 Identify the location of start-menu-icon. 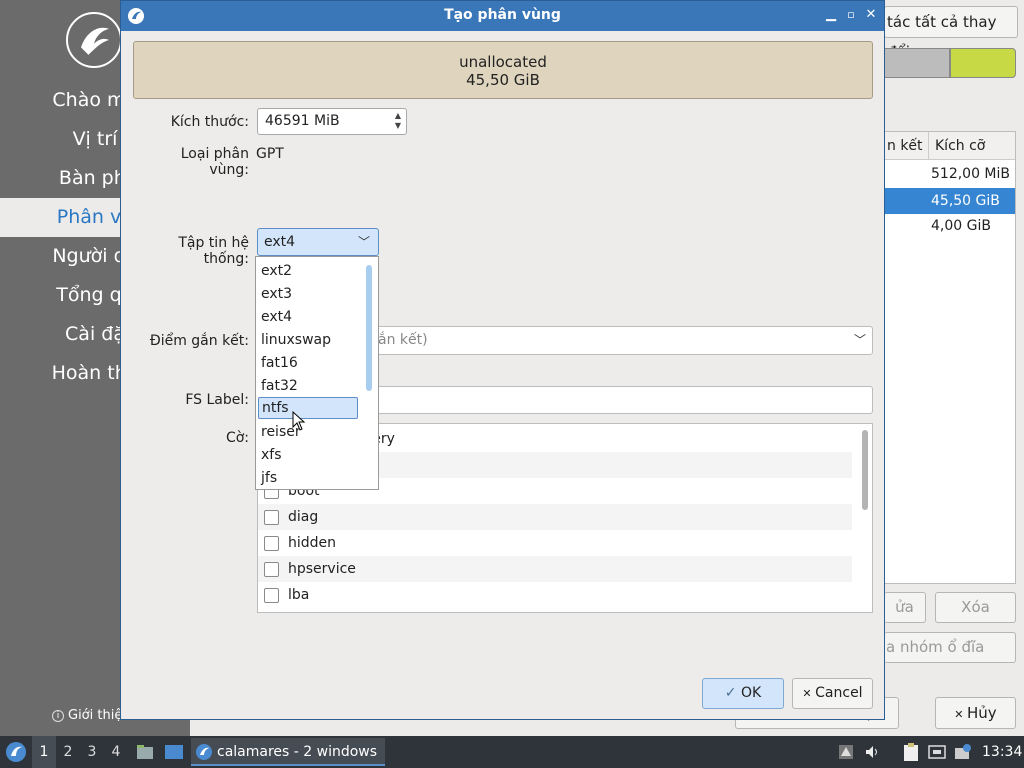
(16, 752).